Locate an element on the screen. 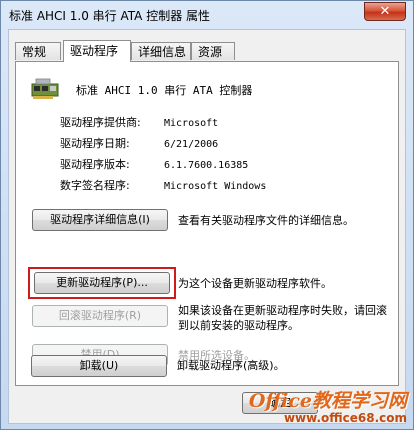 Image resolution: width=414 pixels, height=430 pixels. watermark-url: www.office68.com is located at coordinates (345, 418).